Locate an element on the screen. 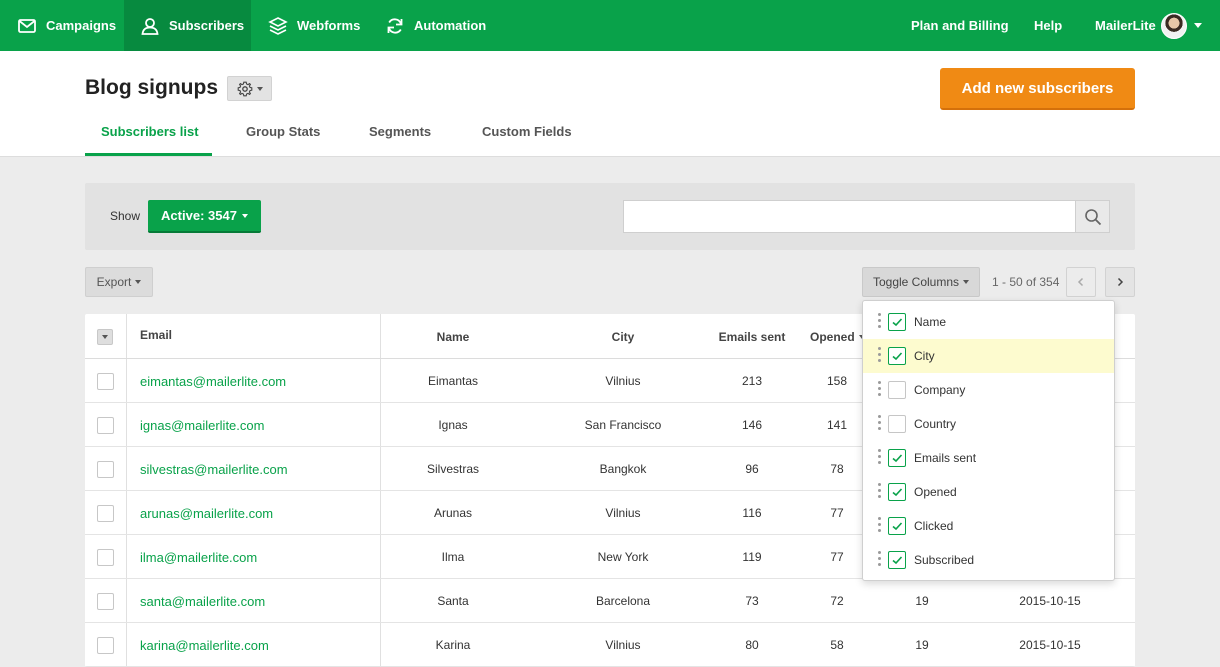  subscriber-subscribed-date: 2015-10-15 is located at coordinates (1050, 601).